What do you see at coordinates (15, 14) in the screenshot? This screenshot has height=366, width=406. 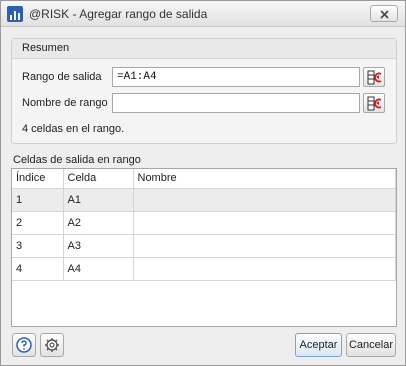 I see `risk-chart-icon` at bounding box center [15, 14].